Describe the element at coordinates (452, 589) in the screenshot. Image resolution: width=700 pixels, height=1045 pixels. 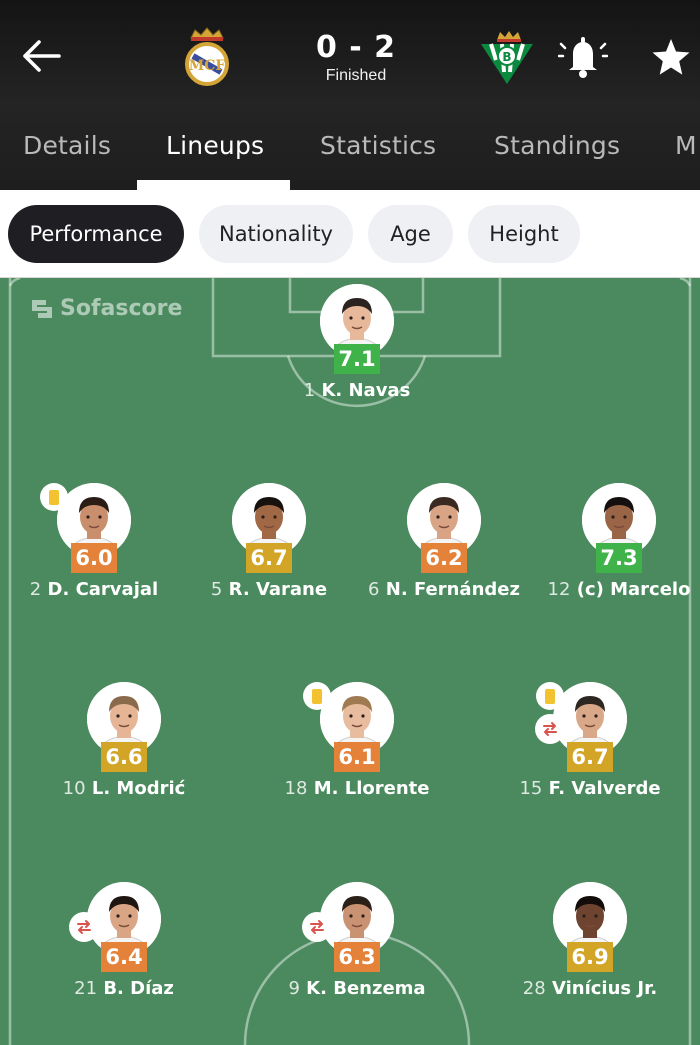
I see `player-name: N. Fernández` at that location.